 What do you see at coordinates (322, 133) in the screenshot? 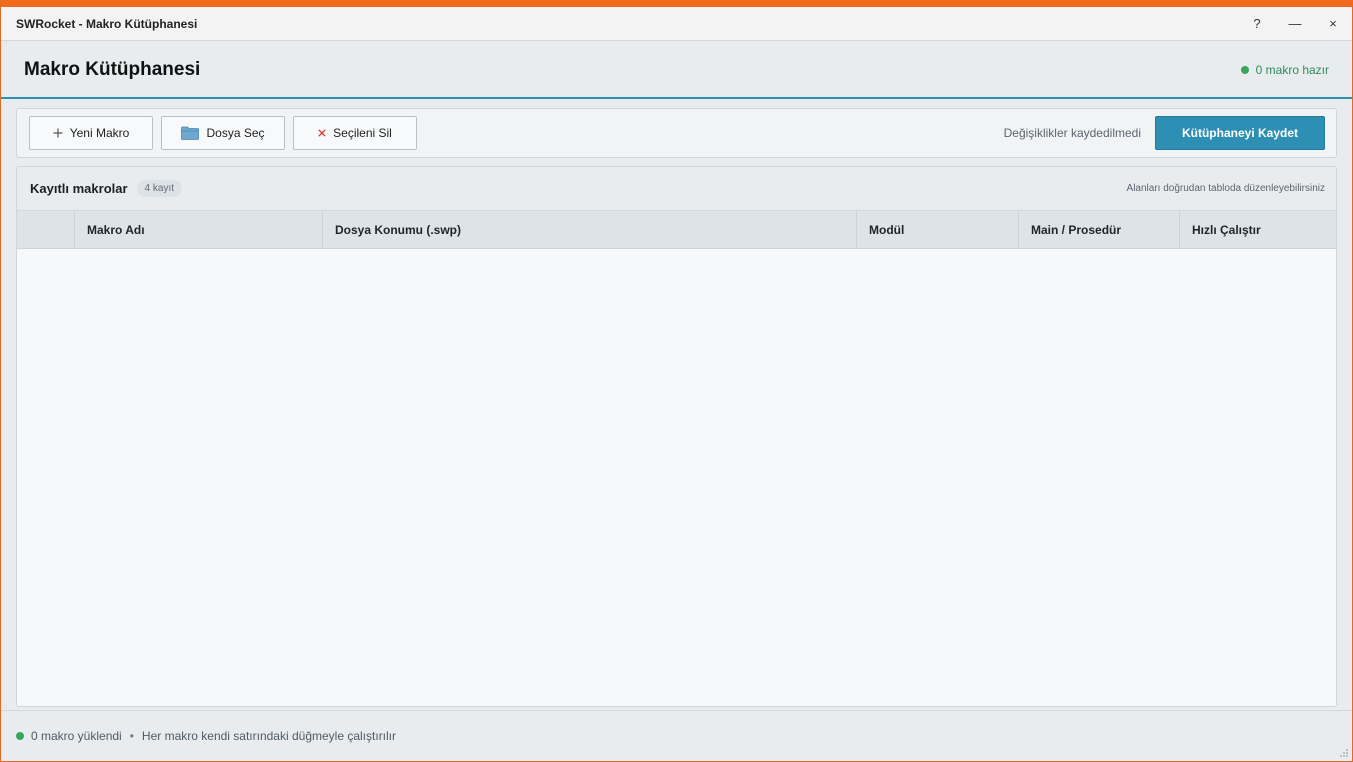
I see `x-icon` at bounding box center [322, 133].